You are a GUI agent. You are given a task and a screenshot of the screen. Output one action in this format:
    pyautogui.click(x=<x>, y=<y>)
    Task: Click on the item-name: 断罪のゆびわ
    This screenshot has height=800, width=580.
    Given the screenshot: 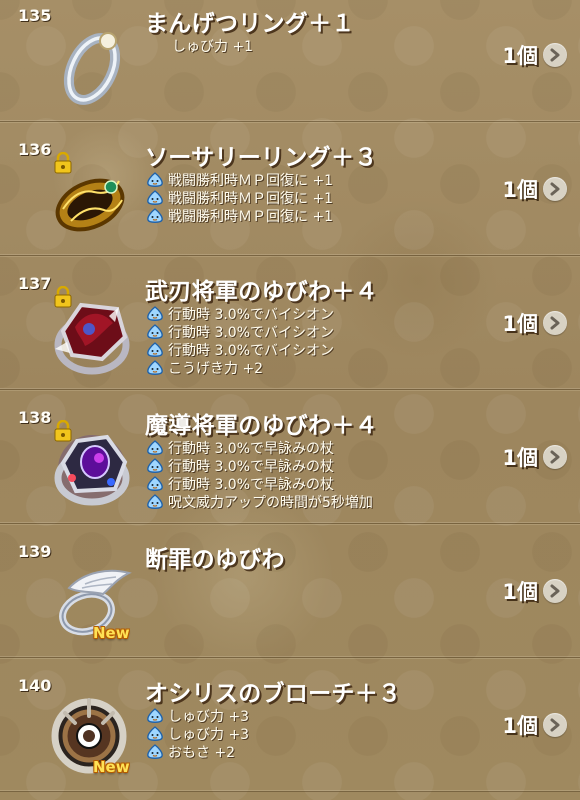 What is the action you would take?
    pyautogui.click(x=215, y=560)
    